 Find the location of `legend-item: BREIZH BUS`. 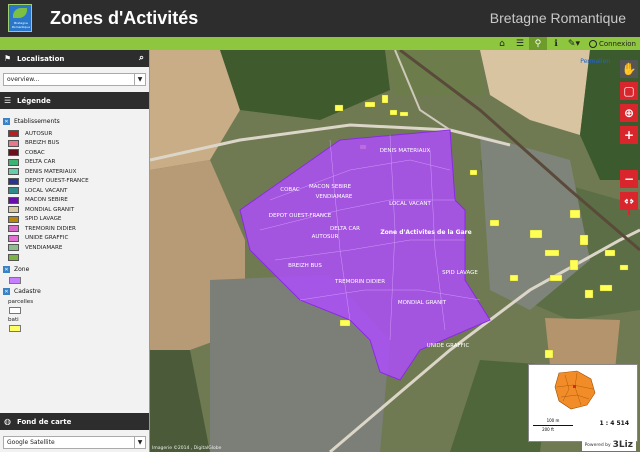

legend-item: BREIZH BUS is located at coordinates (74, 144).